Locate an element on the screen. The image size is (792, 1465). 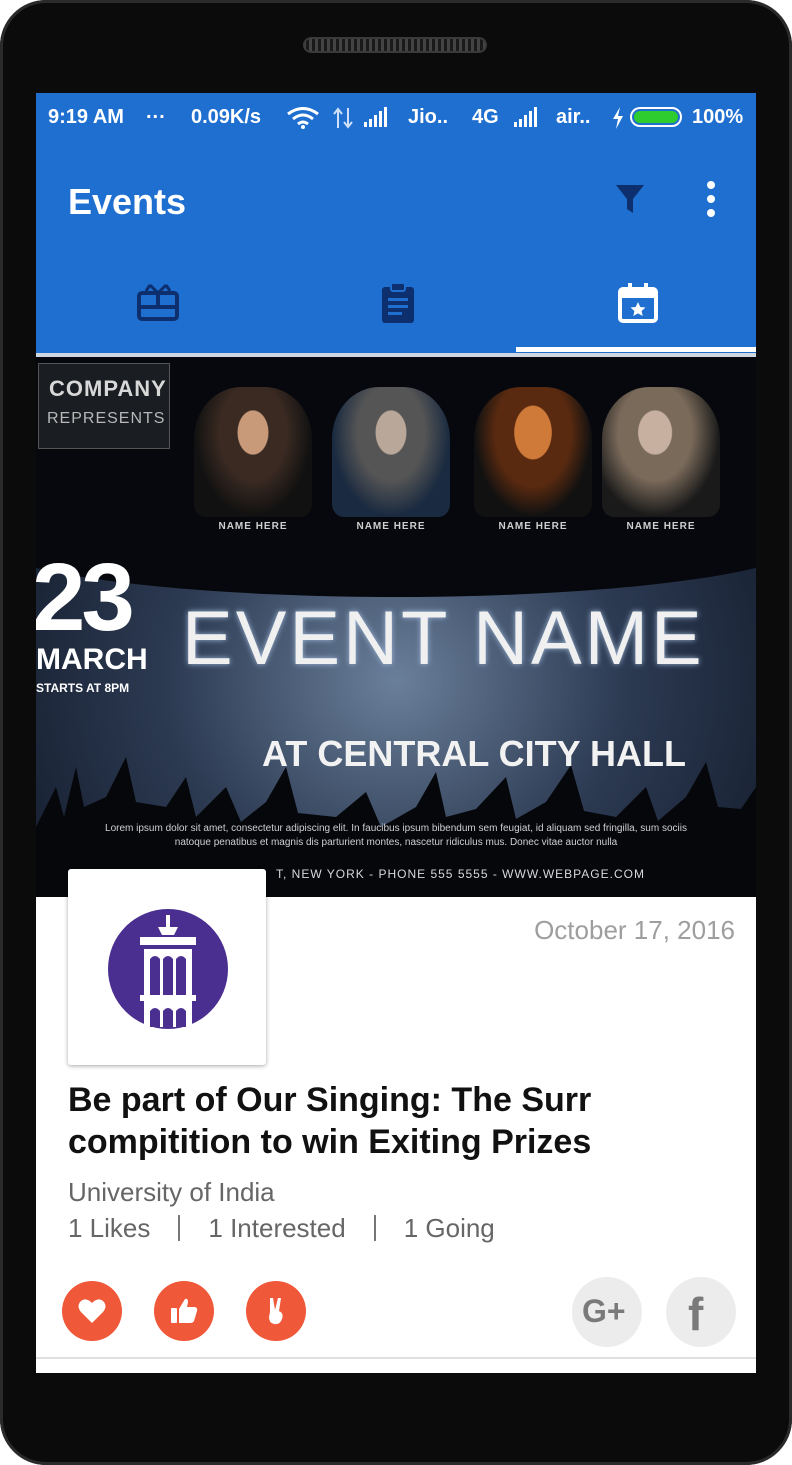
interested-count: 1 Interested is located at coordinates (277, 1228).